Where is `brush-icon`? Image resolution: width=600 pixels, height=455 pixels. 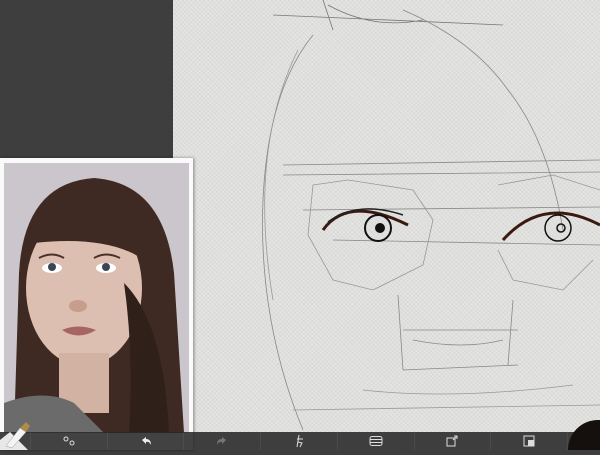 brush-icon is located at coordinates (15, 436).